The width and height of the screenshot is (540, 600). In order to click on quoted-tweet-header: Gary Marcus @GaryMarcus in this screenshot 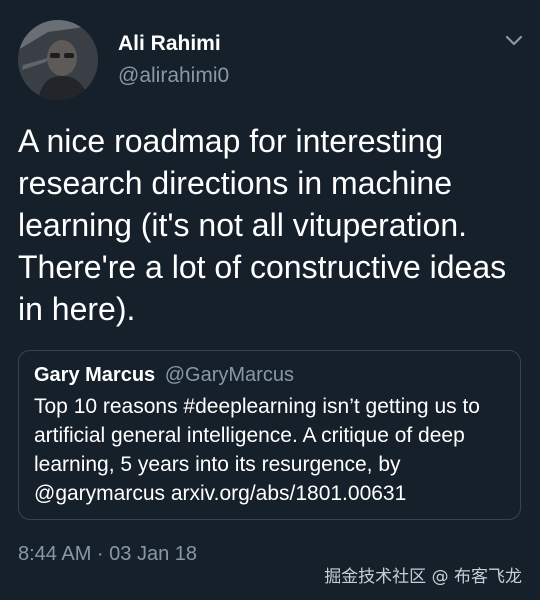, I will do `click(164, 375)`.